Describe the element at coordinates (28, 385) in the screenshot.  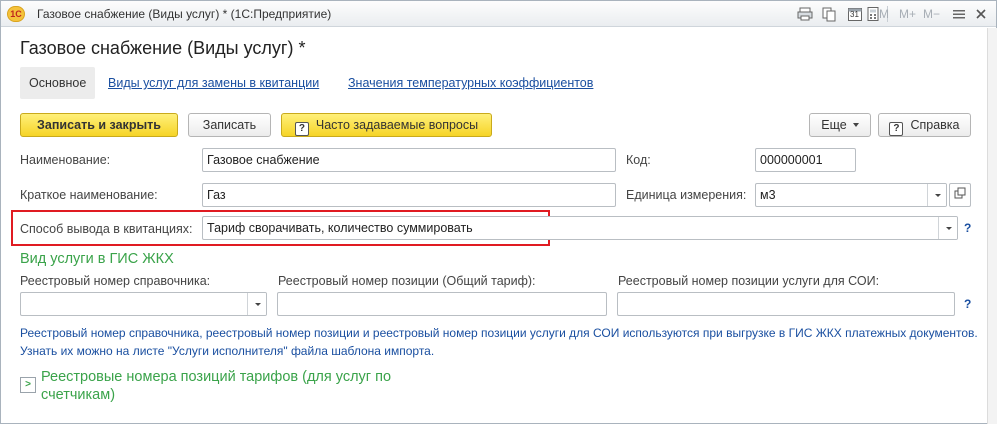
I see `expand-icon: >` at that location.